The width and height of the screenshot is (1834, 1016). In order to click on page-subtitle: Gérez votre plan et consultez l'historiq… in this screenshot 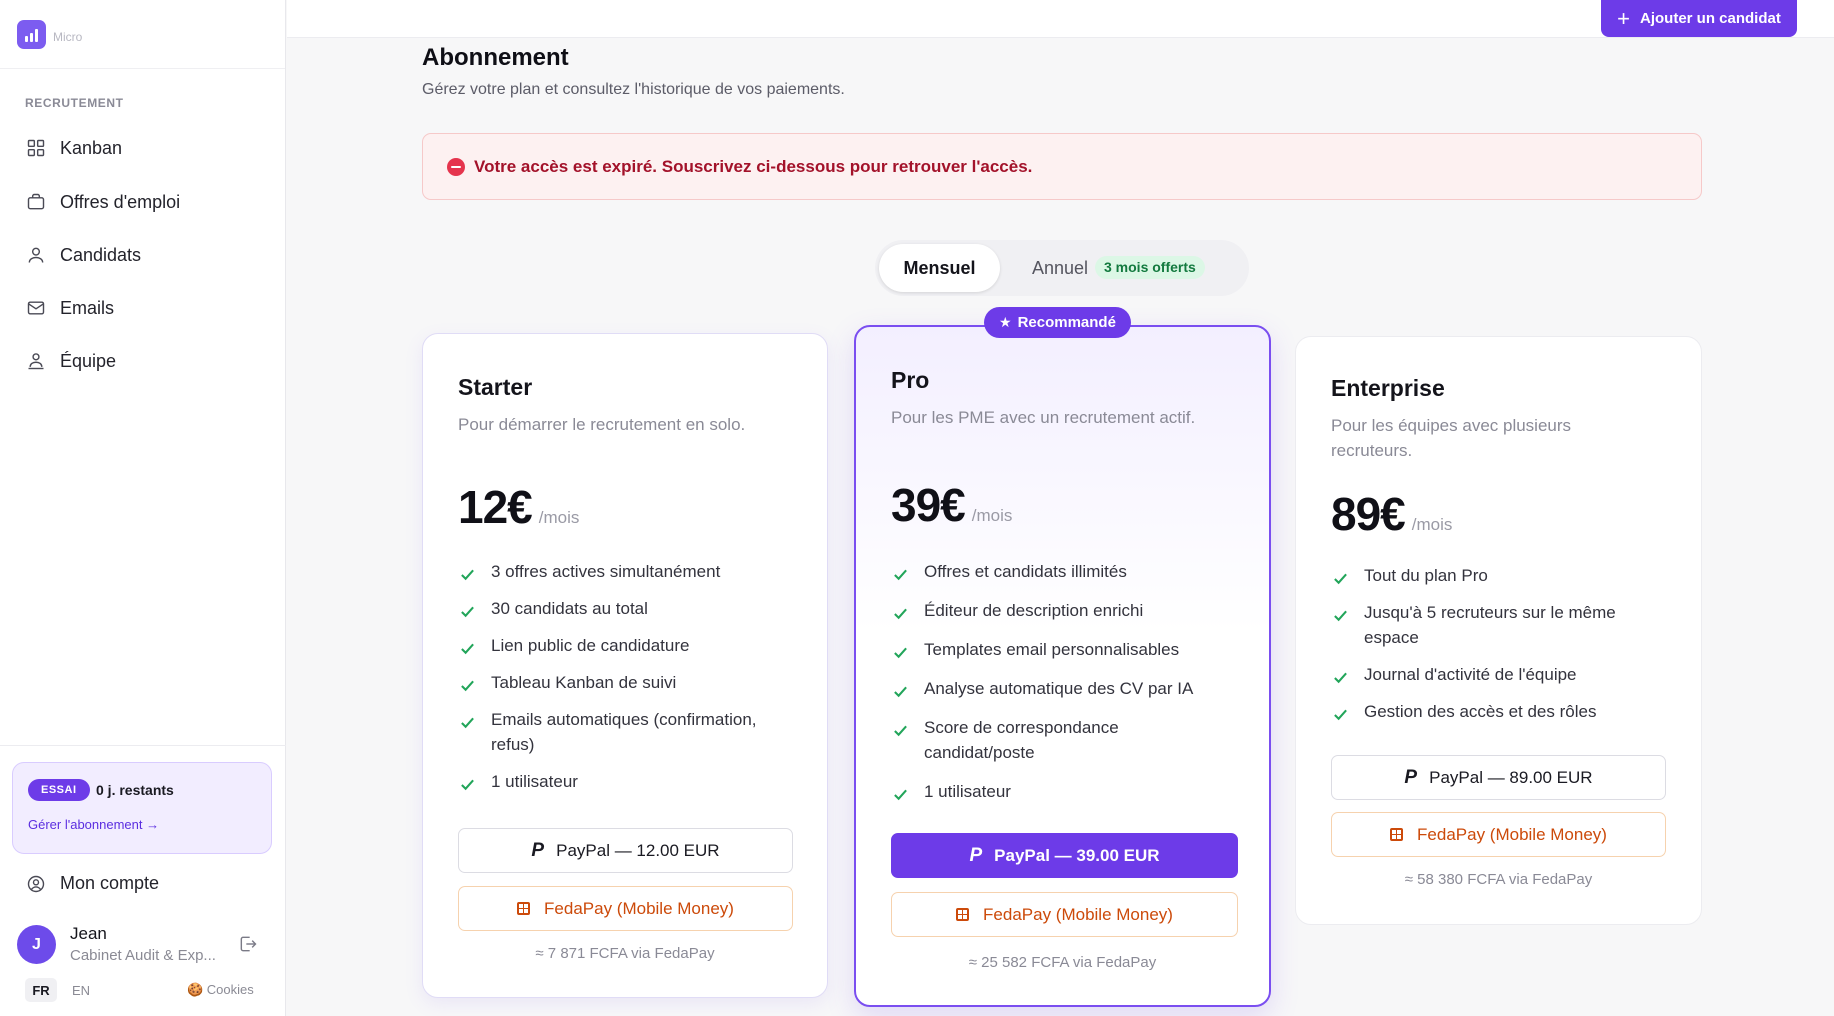, I will do `click(633, 89)`.